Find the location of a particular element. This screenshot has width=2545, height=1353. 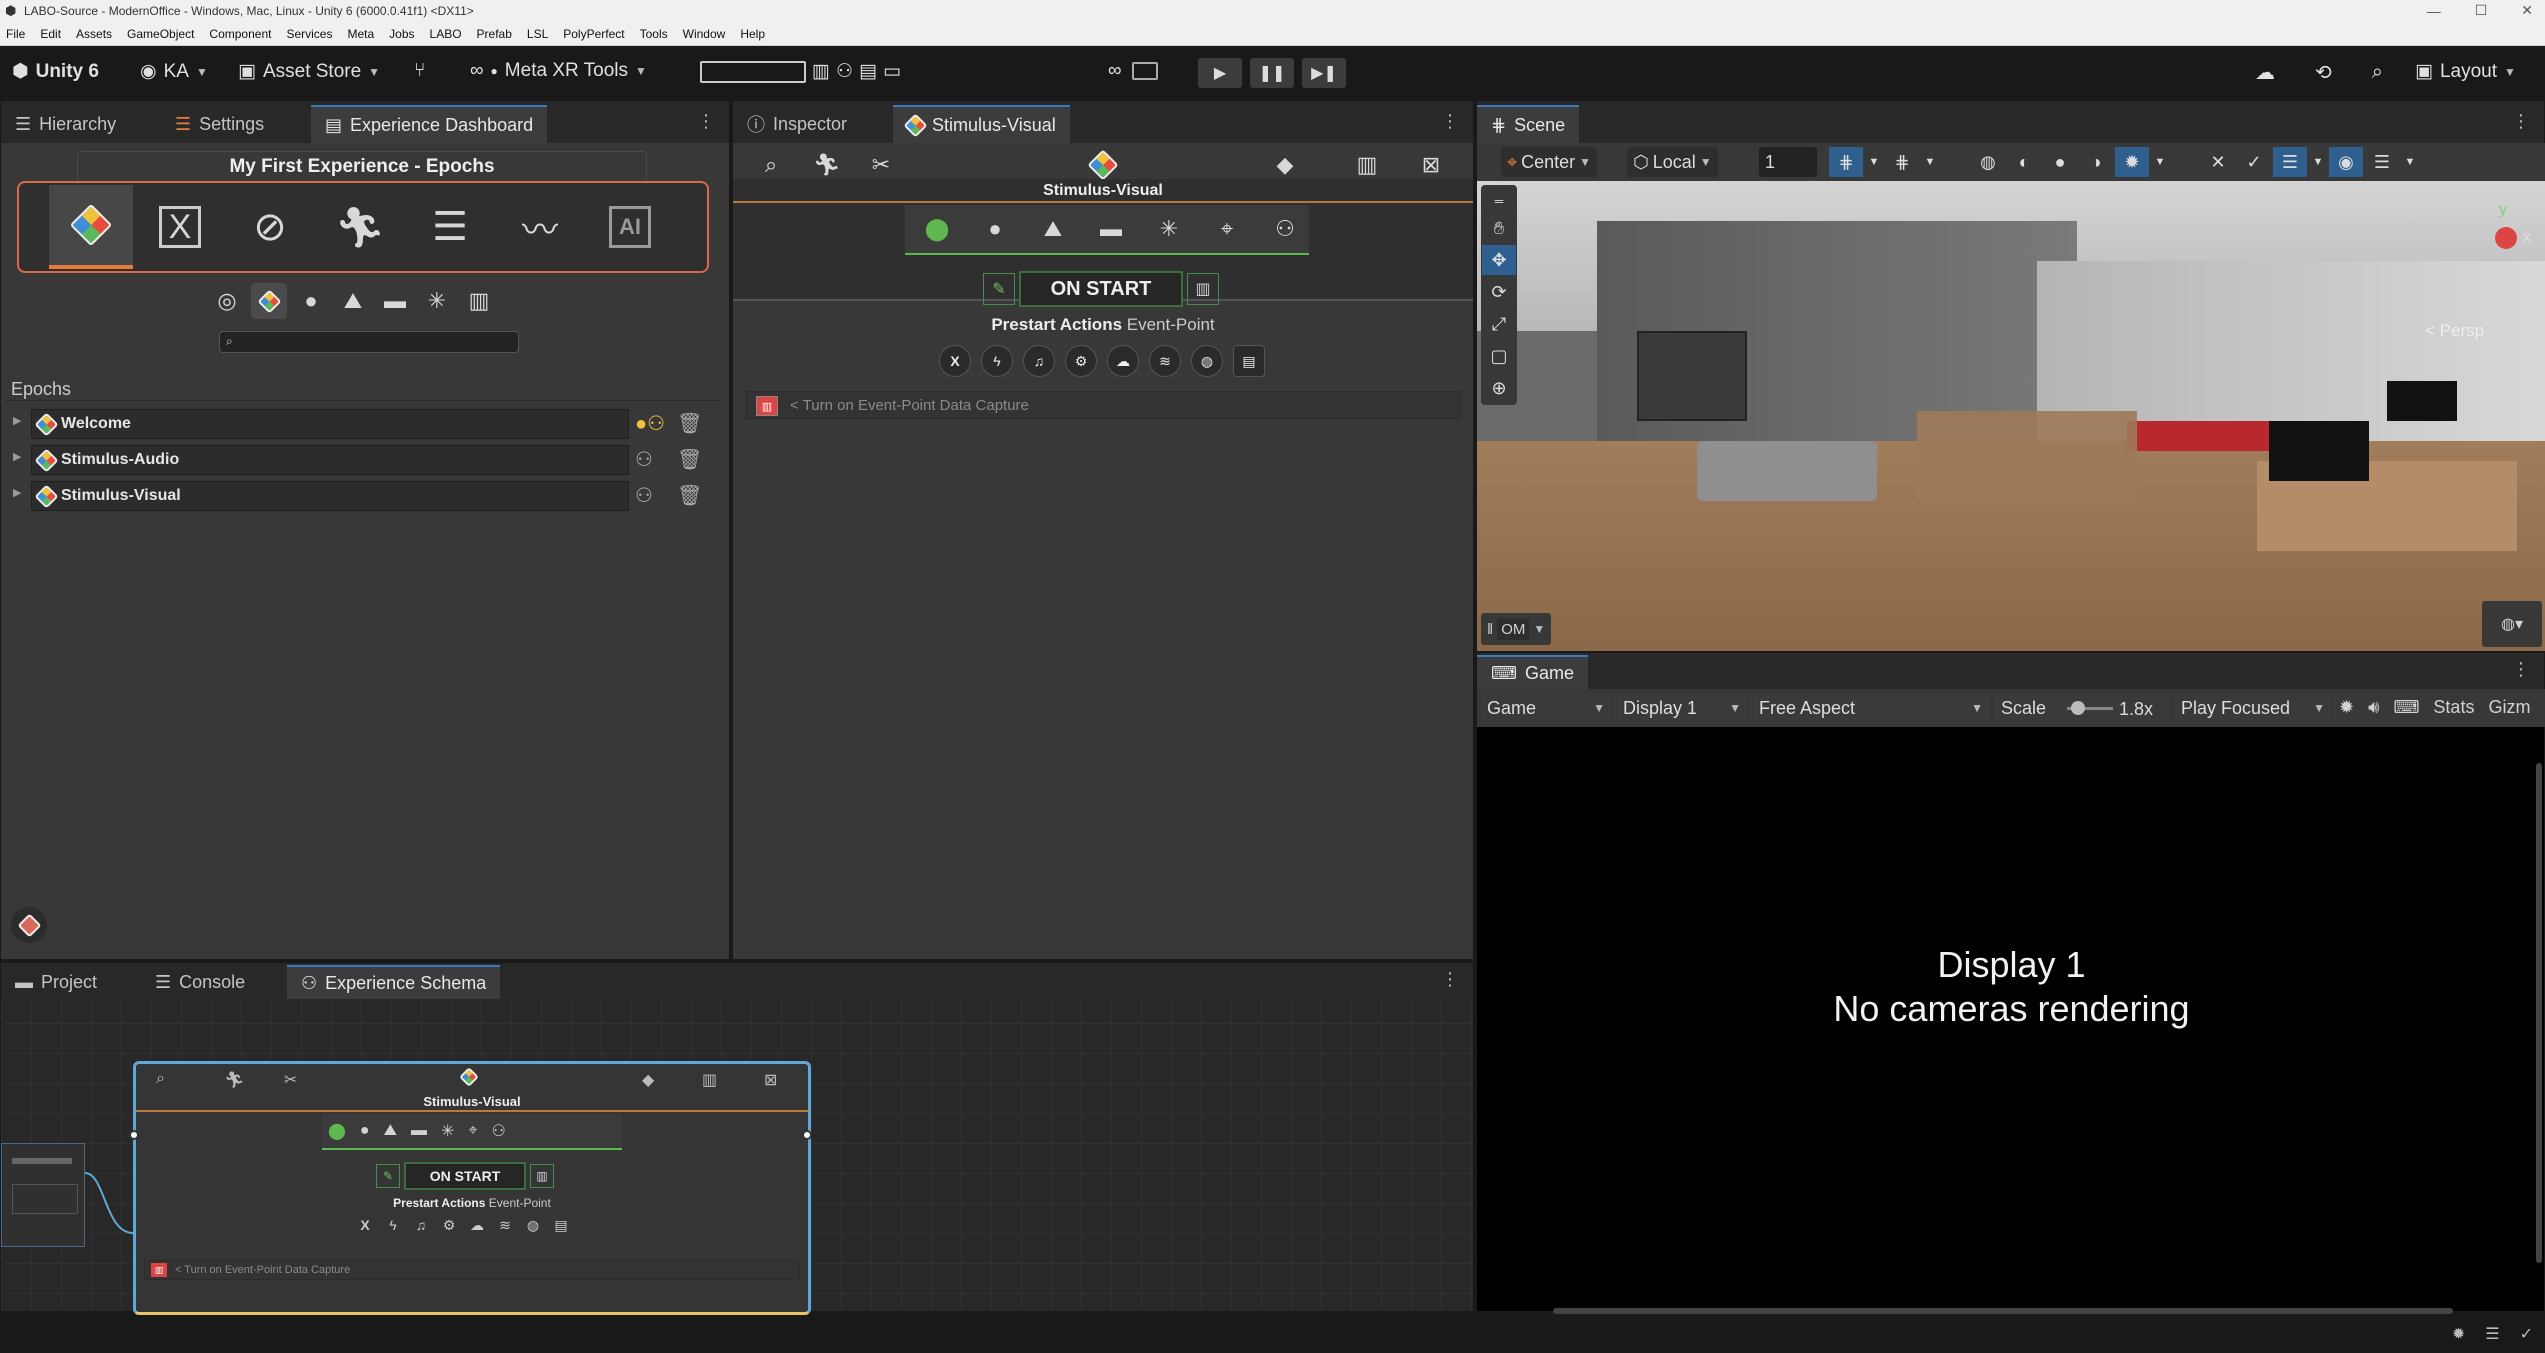

aspect-dropdown: Free Aspect ▼ is located at coordinates (1871, 708).